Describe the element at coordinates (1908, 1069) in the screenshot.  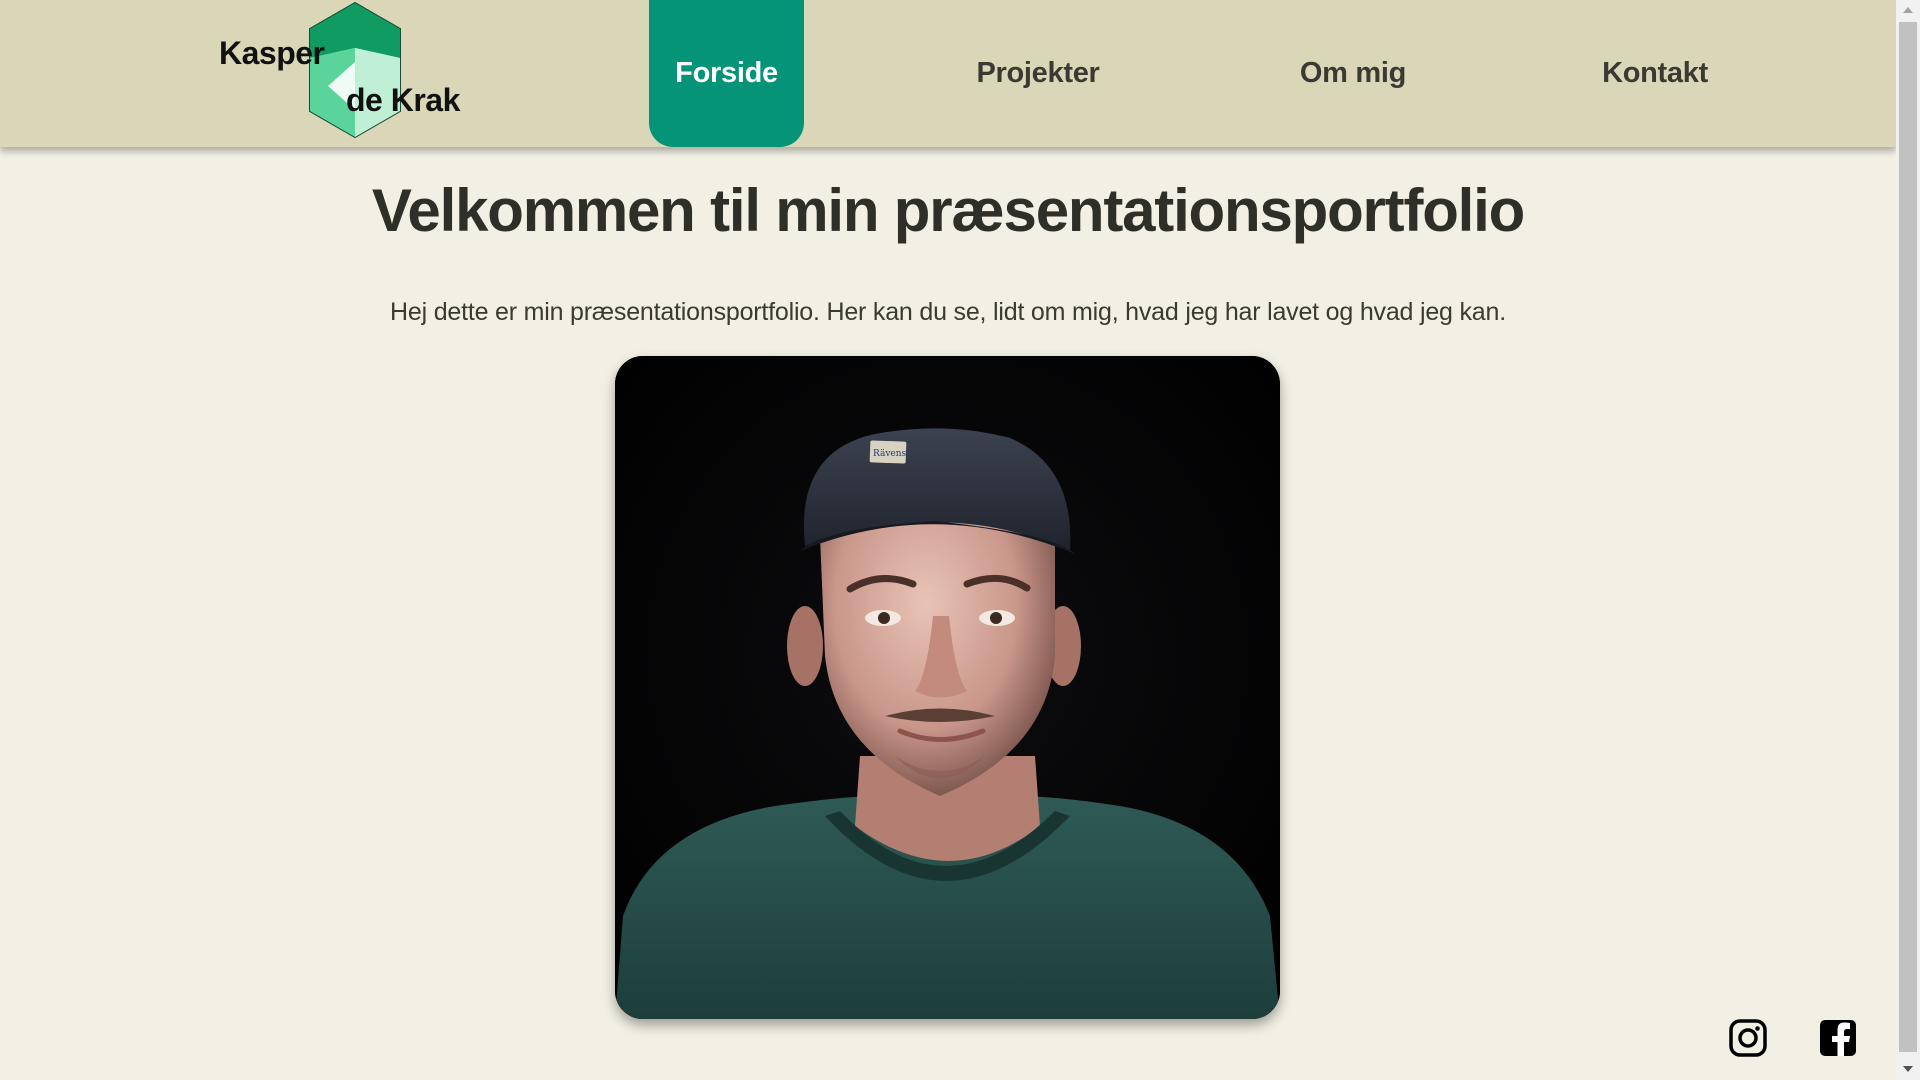
I see `scroll-down-icon` at that location.